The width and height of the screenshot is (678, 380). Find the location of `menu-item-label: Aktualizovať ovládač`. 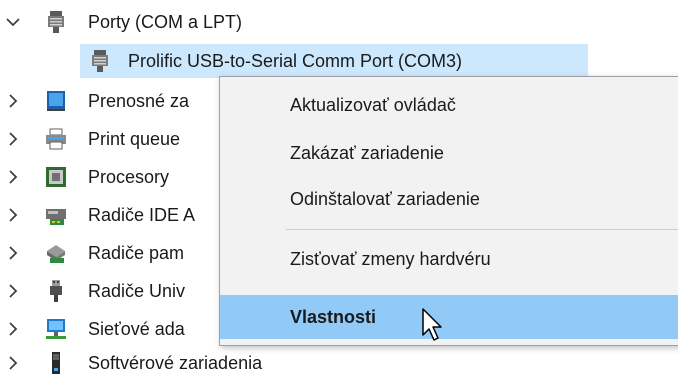

menu-item-label: Aktualizovať ovládač is located at coordinates (373, 105).